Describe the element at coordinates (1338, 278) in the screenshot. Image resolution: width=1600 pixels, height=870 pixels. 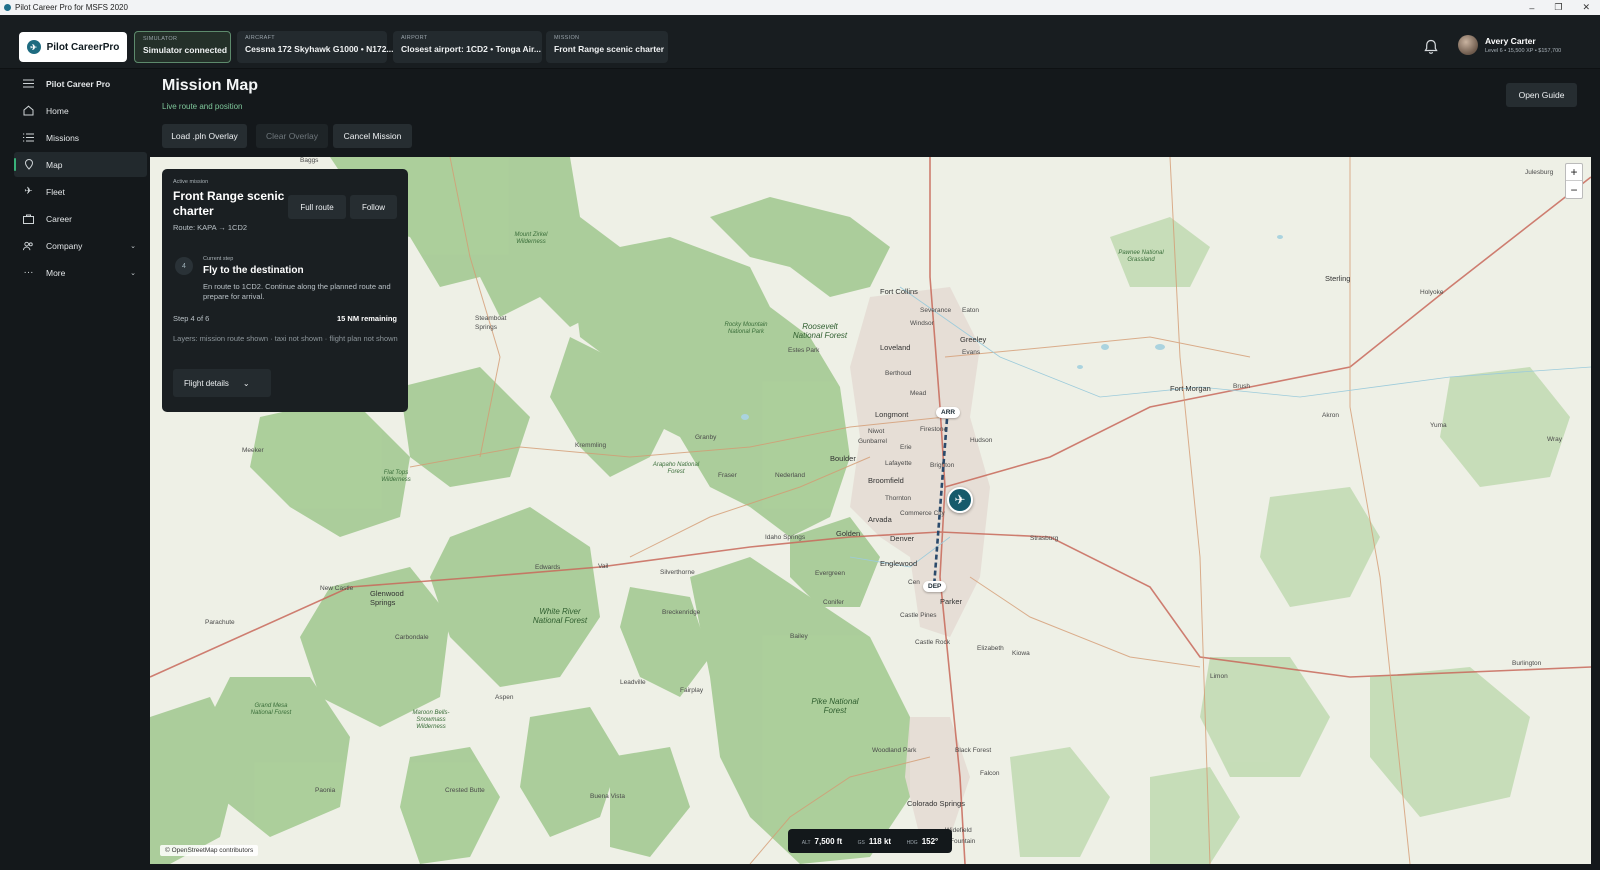
I see `map-label: Sterling` at that location.